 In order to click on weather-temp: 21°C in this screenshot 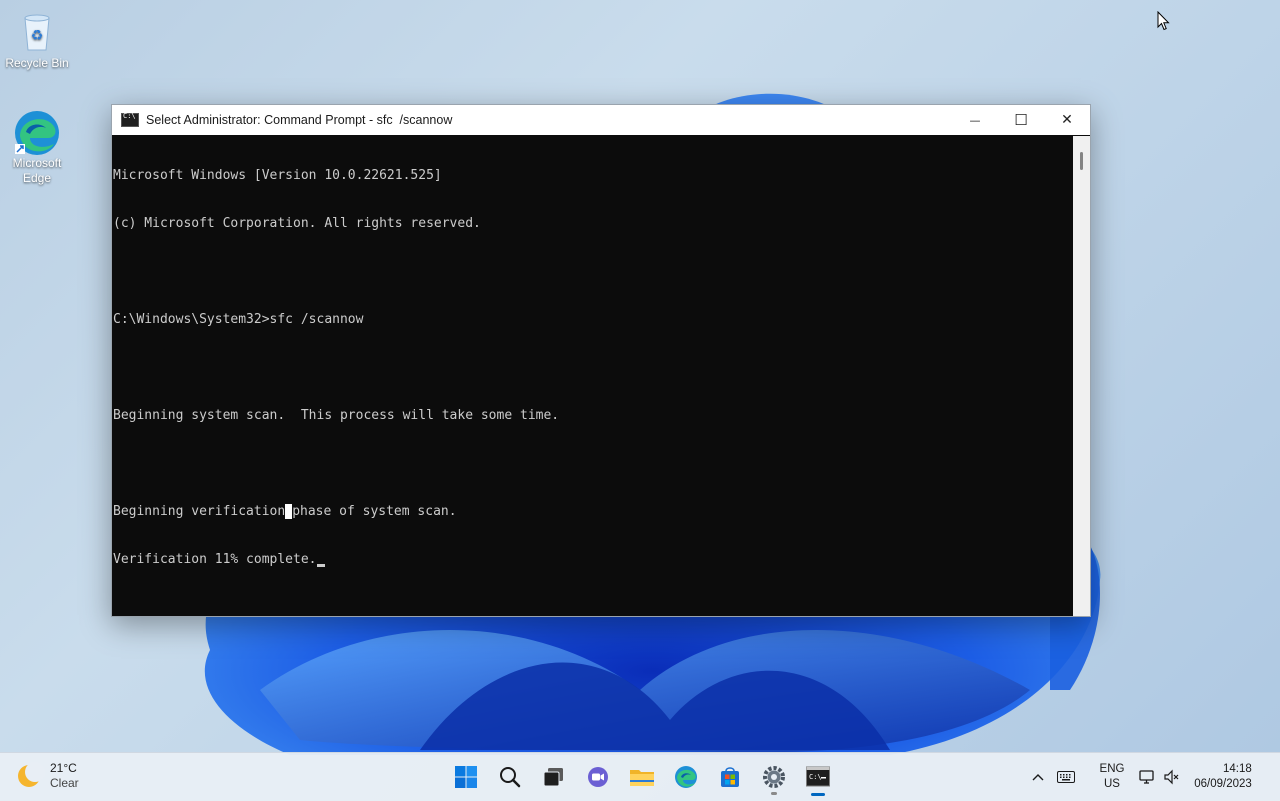, I will do `click(63, 768)`.